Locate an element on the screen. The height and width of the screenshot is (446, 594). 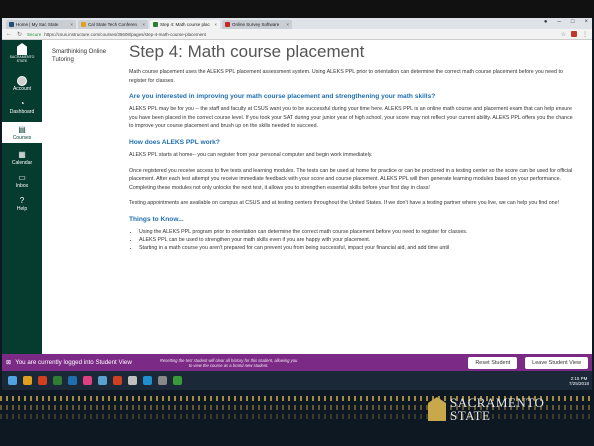
nav-account: Account is located at coordinates (22, 84).